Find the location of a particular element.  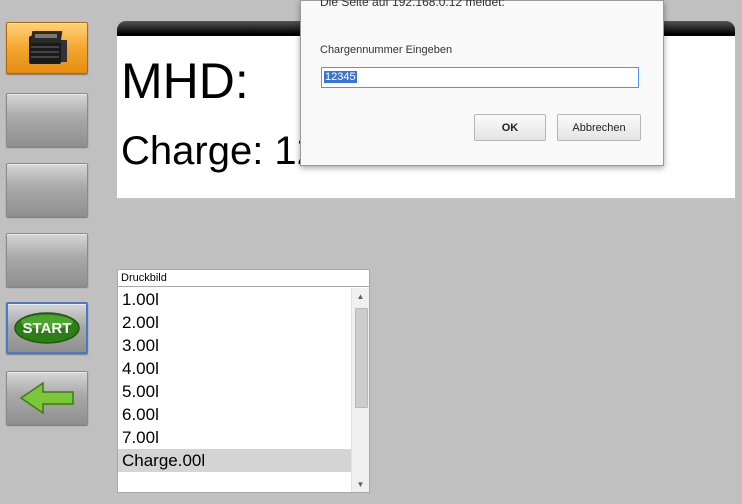

arrow-left-icon is located at coordinates (46, 398).